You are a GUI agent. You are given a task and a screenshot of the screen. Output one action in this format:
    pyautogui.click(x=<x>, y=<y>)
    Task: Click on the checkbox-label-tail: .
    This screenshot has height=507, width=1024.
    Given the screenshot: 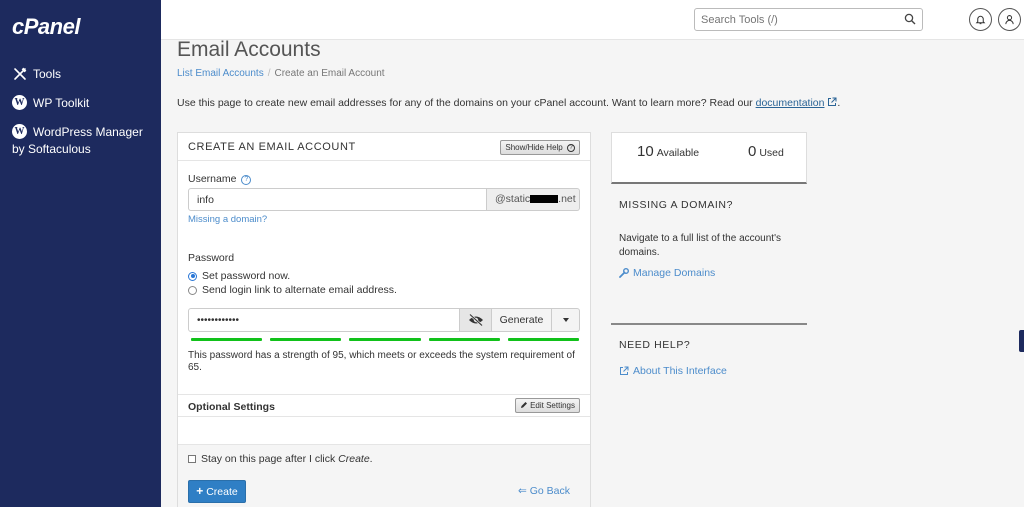 What is the action you would take?
    pyautogui.click(x=371, y=459)
    